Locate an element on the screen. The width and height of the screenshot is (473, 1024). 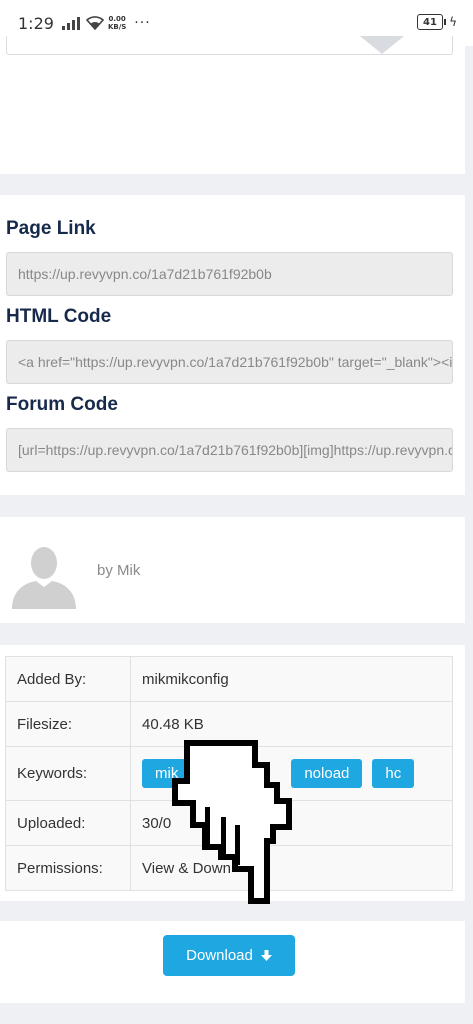
table-row: Filesize: 40.48 KB is located at coordinates (229, 724).